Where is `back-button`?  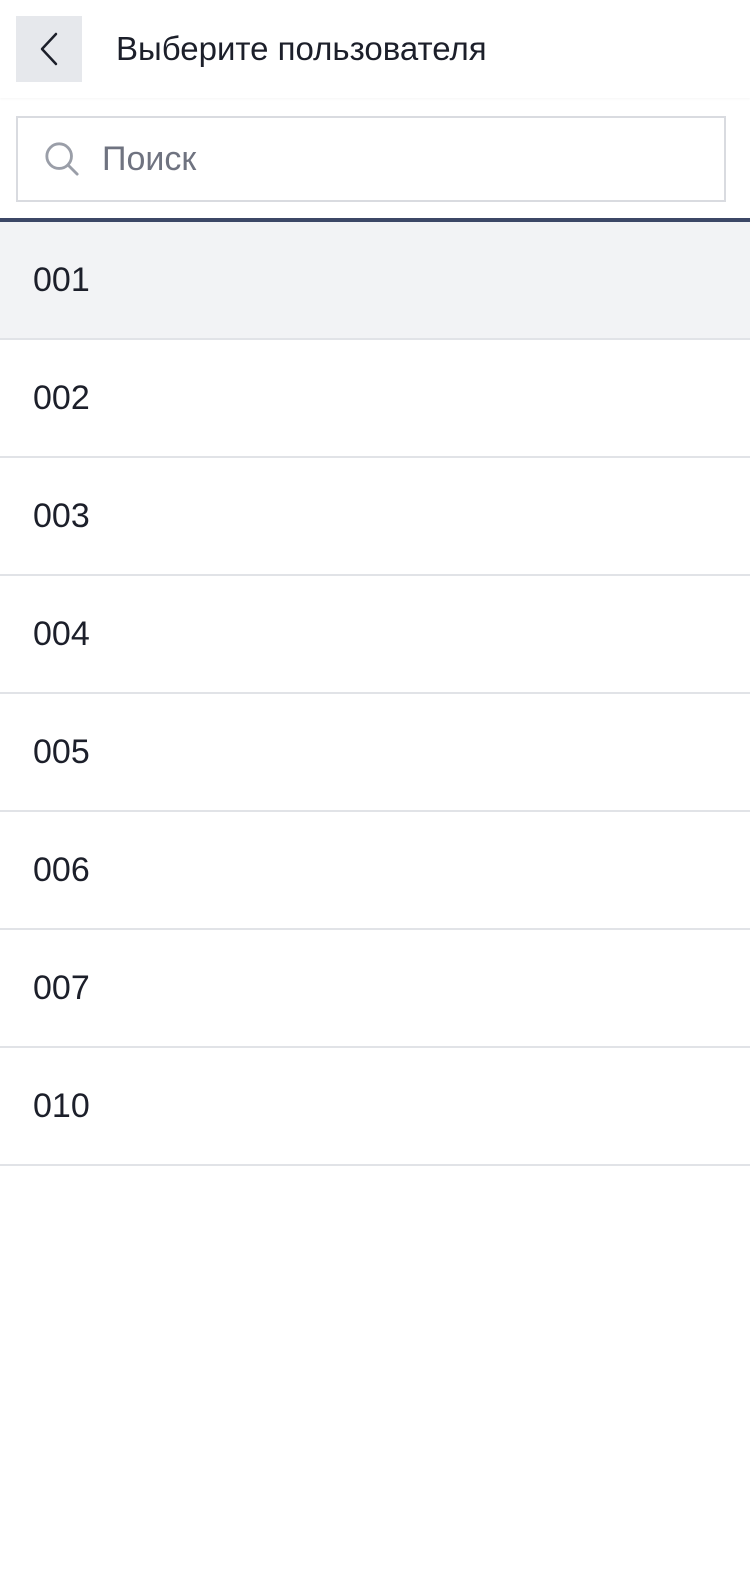 back-button is located at coordinates (49, 49).